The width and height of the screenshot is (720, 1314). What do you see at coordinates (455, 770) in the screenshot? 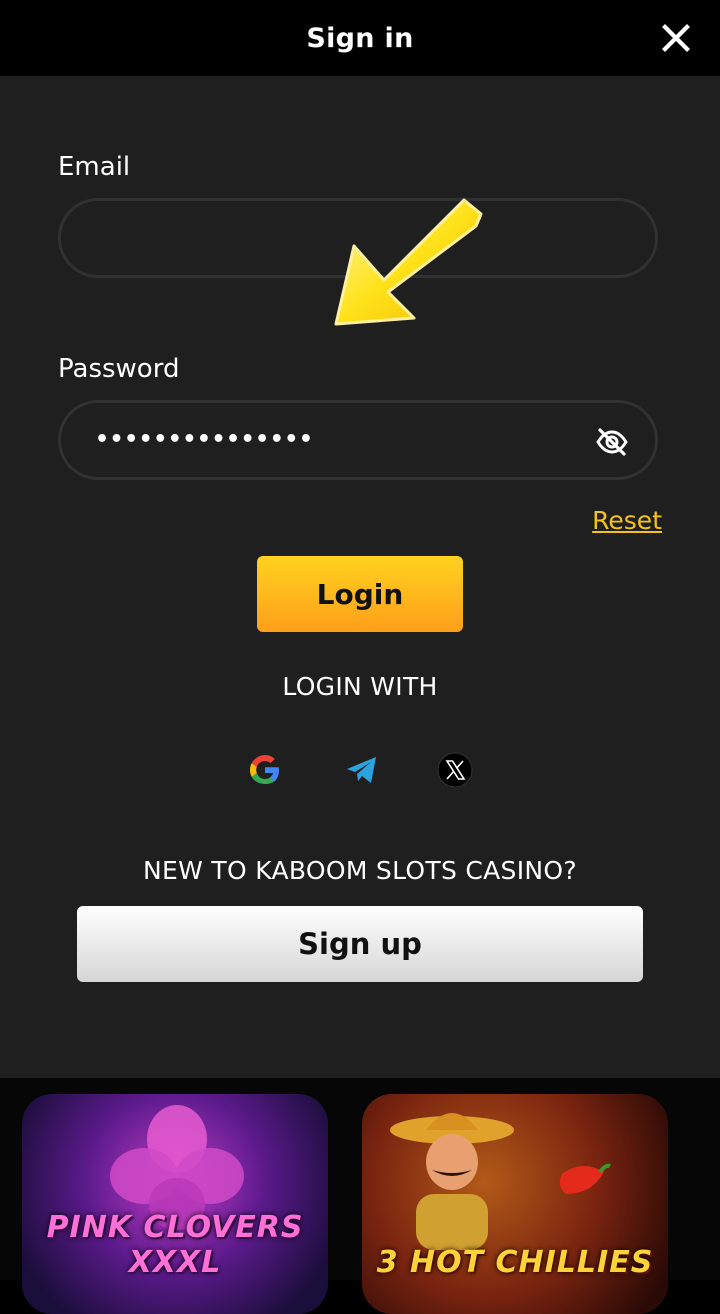
I see `x-icon` at bounding box center [455, 770].